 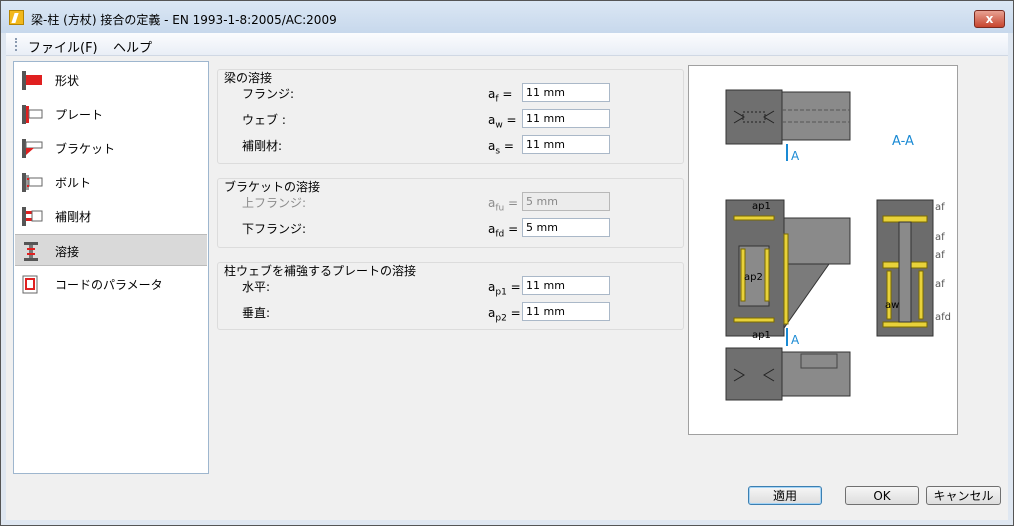 What do you see at coordinates (785, 495) in the screenshot?
I see `apply-button: 適用` at bounding box center [785, 495].